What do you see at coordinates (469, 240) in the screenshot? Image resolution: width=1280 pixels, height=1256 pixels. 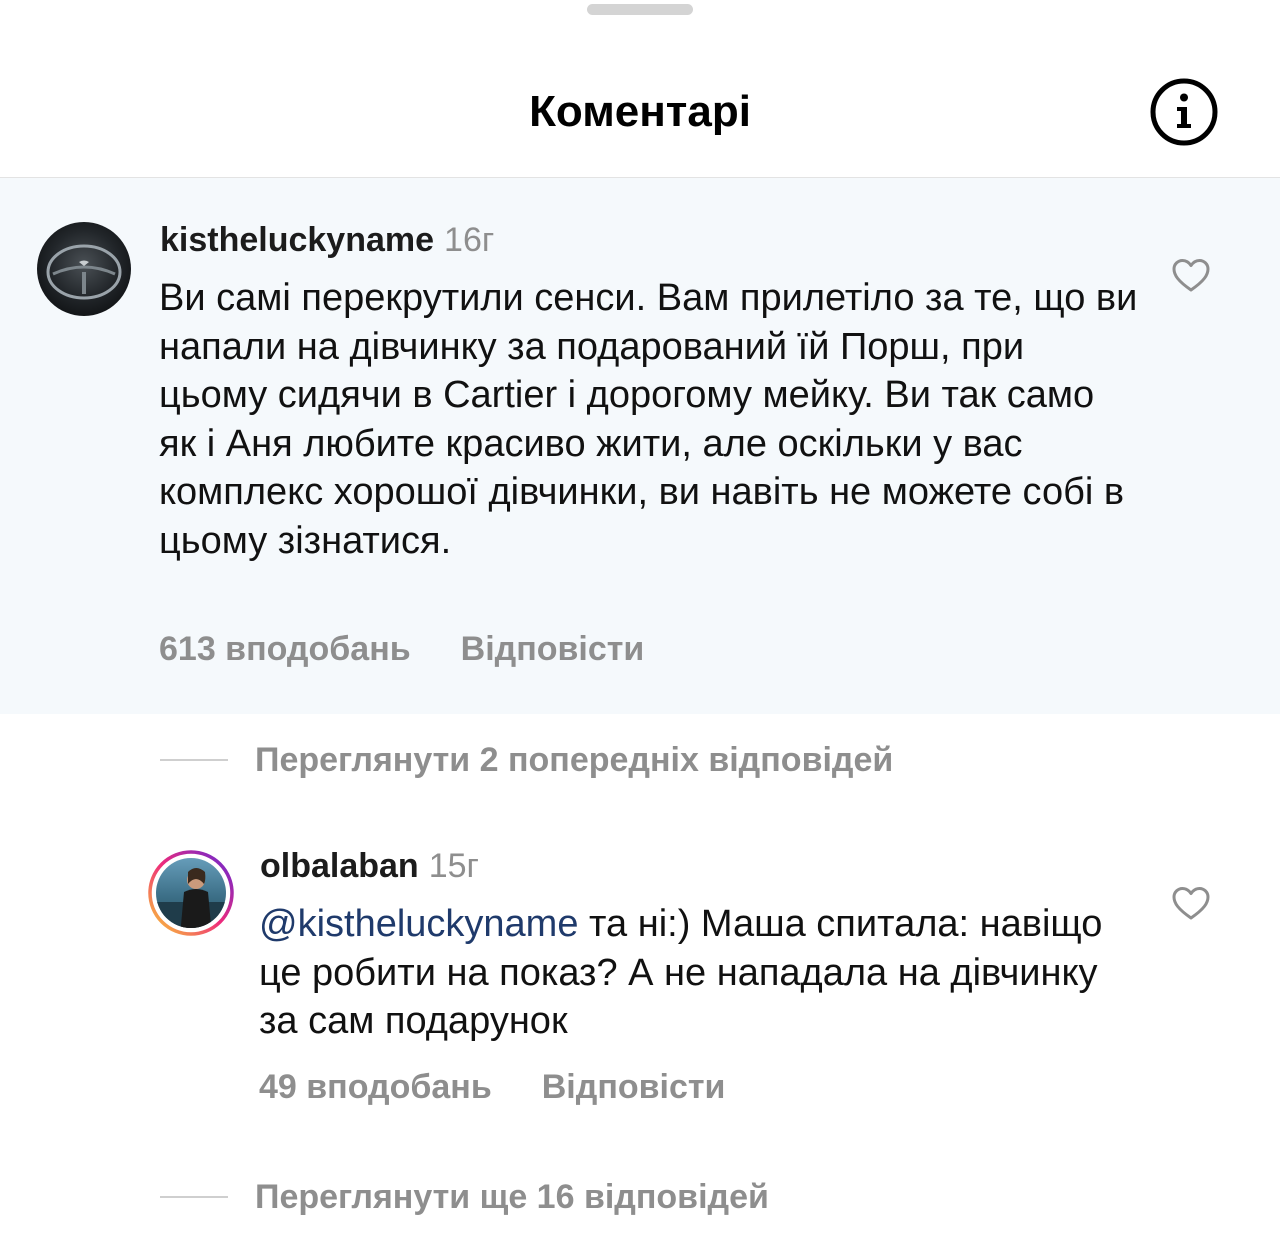 I see `timestamp: 16г` at bounding box center [469, 240].